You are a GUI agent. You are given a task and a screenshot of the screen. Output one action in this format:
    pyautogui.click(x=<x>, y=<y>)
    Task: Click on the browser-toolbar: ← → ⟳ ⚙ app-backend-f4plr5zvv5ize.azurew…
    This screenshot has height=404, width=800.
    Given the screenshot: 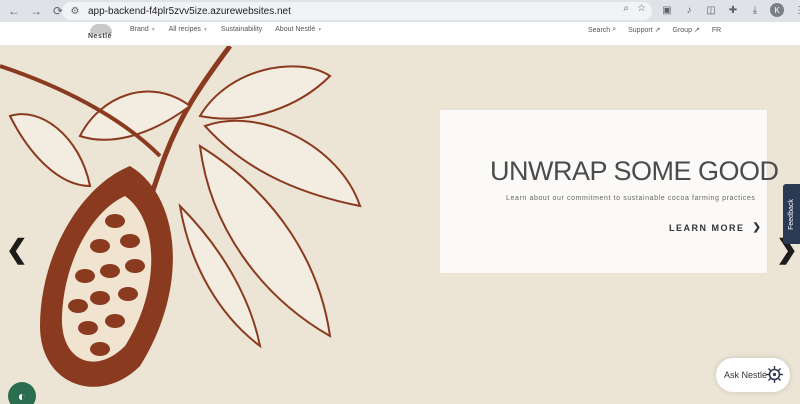 What is the action you would take?
    pyautogui.click(x=400, y=11)
    